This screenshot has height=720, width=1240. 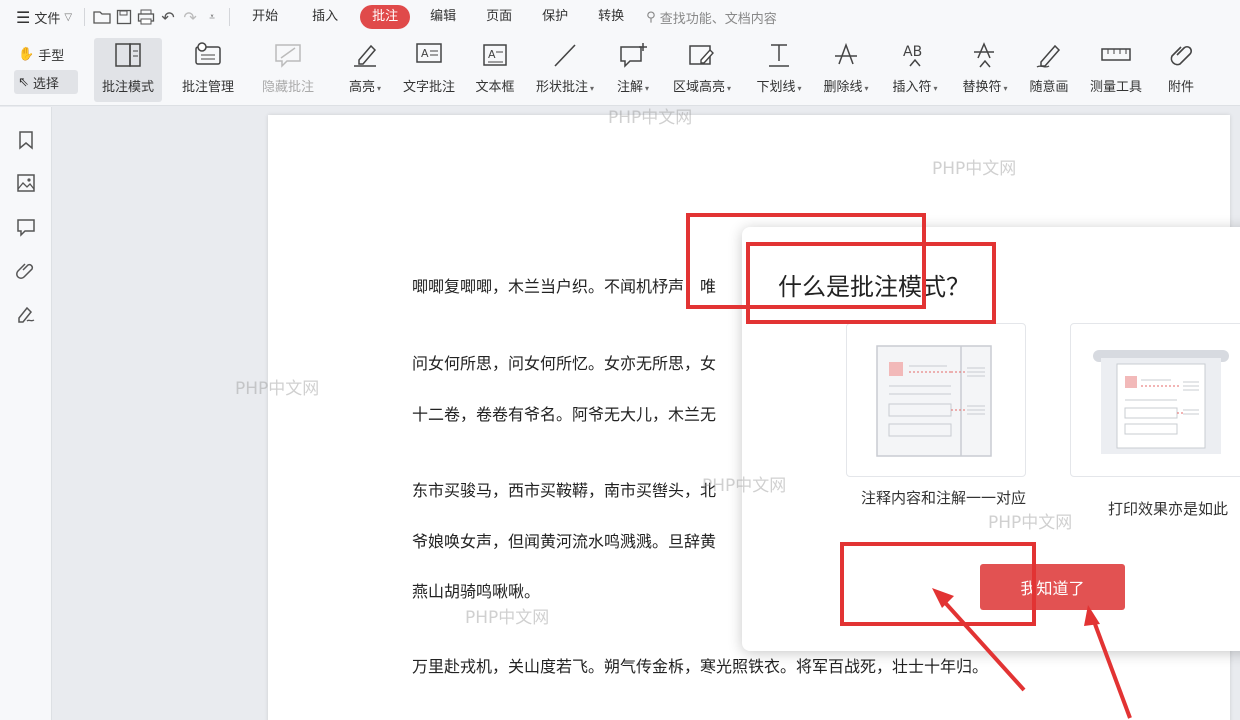 What do you see at coordinates (564, 286) in the screenshot?
I see `document-line: 唧唧复唧唧，木兰当户织。不闻机杼声，唯` at bounding box center [564, 286].